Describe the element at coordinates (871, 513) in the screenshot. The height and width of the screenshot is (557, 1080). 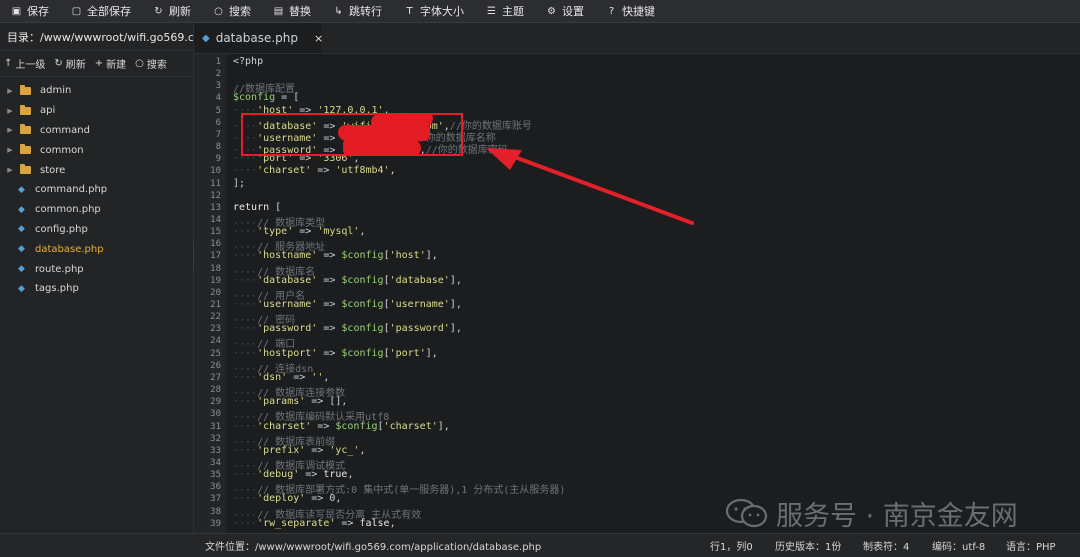
I see `watermark: 服务号 · 南京金友网` at that location.